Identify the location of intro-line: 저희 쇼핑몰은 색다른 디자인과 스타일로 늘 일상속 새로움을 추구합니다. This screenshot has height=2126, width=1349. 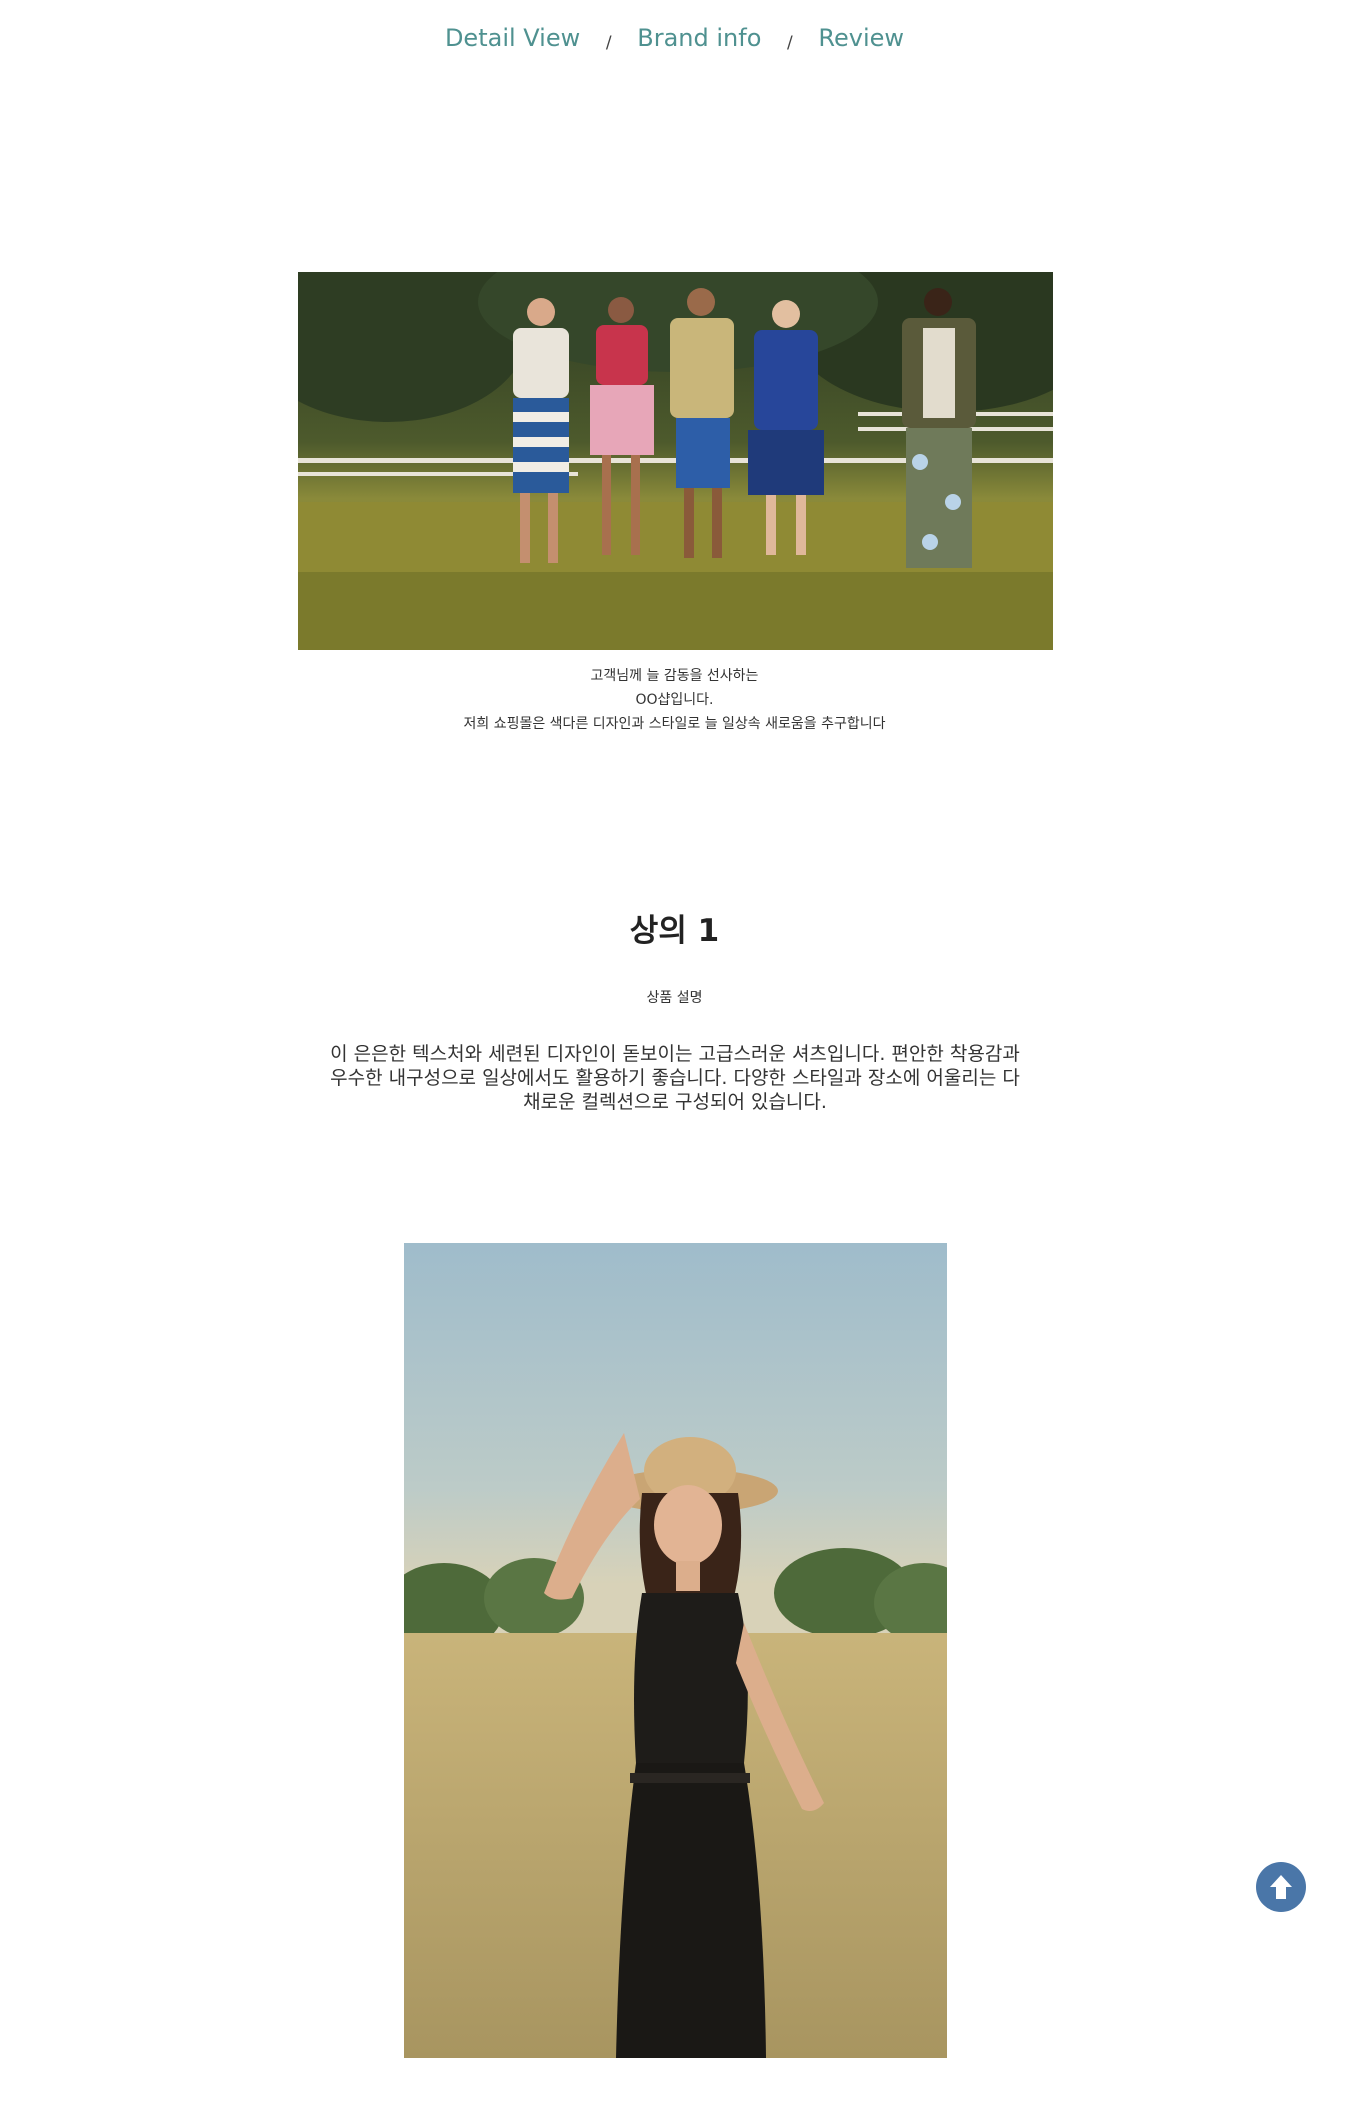
(674, 724).